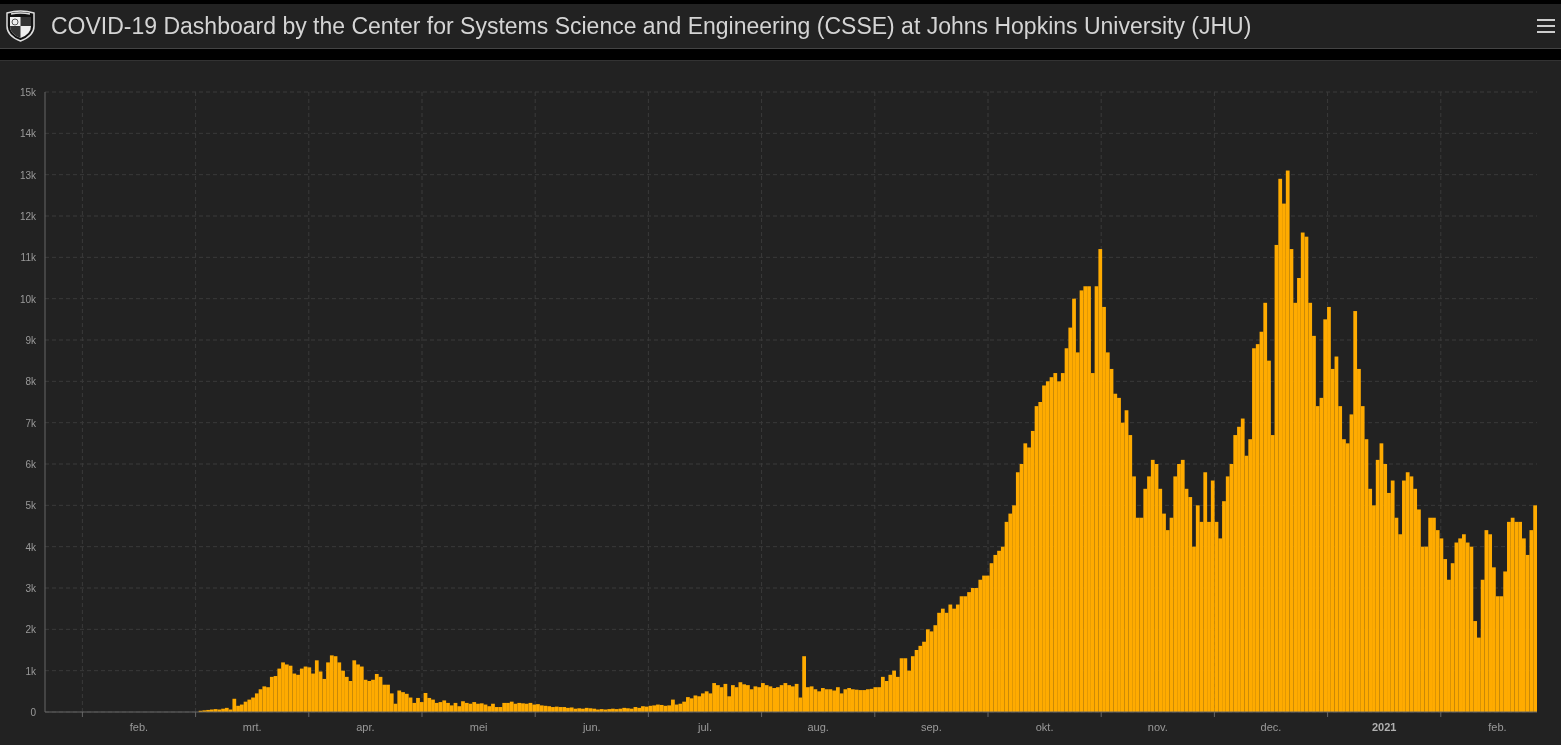  Describe the element at coordinates (30, 340) in the screenshot. I see `y-axis-label: 9k` at that location.